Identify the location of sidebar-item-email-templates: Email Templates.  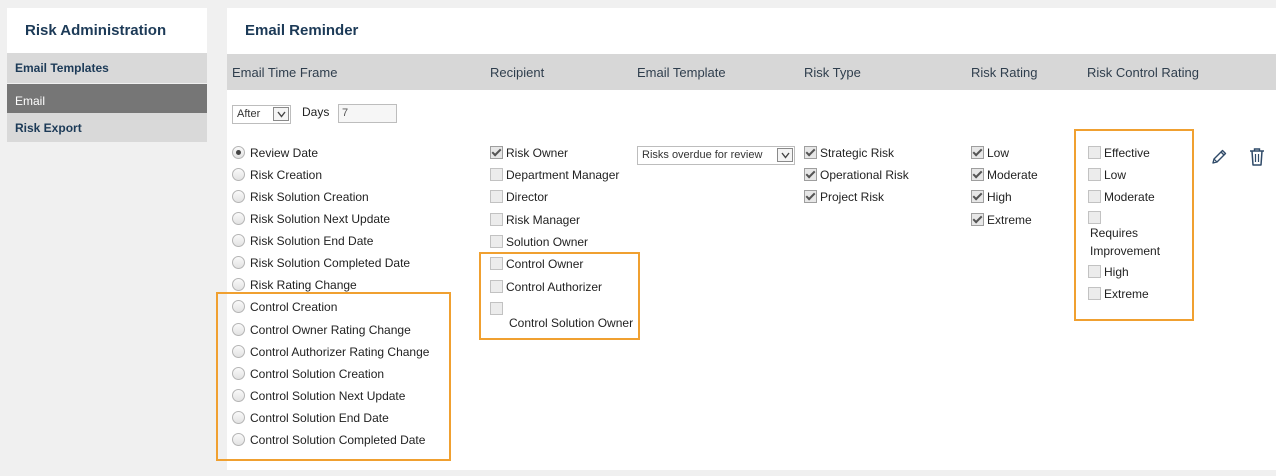
(107, 68).